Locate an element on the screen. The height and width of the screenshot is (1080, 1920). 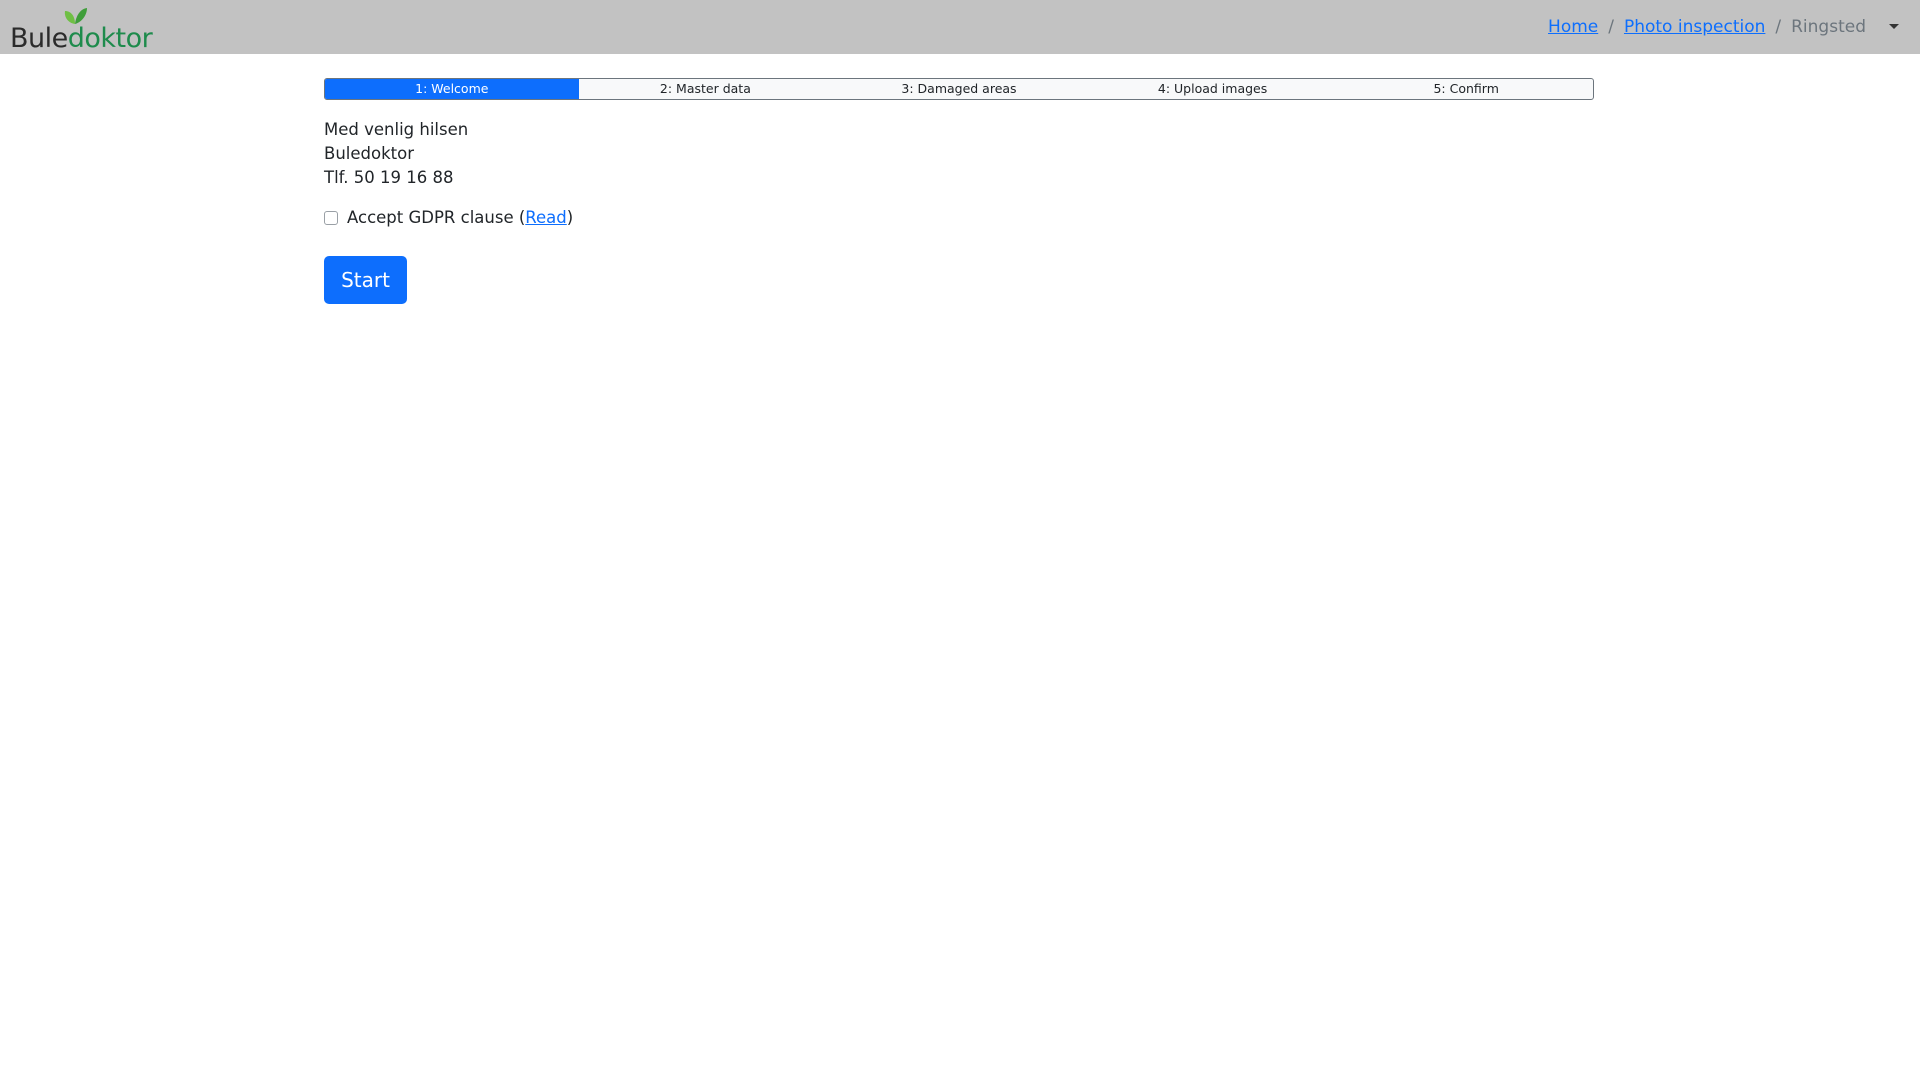
gdpr-label-suffix: ) is located at coordinates (570, 217).